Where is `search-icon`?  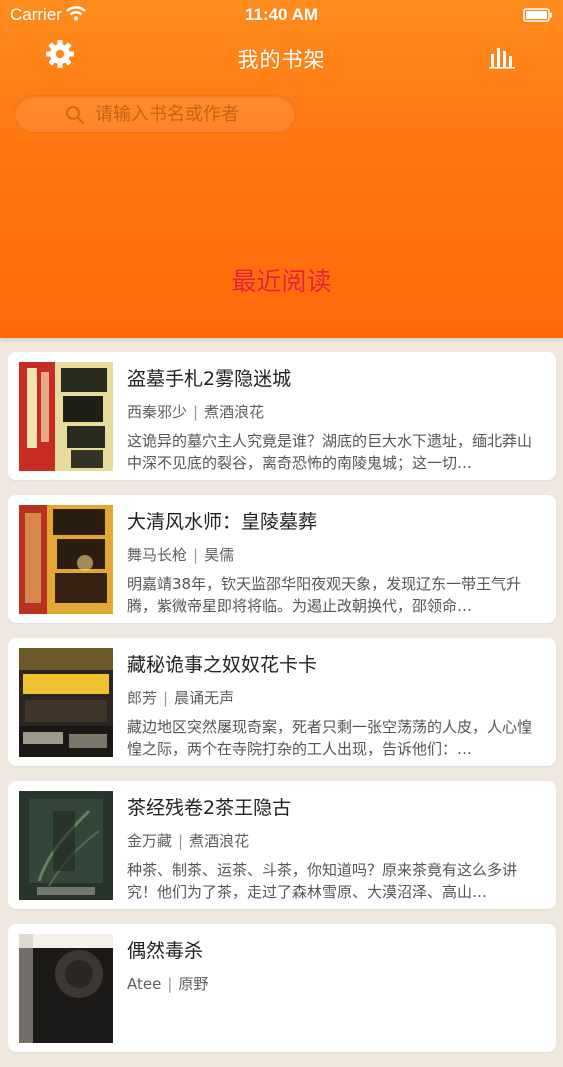 search-icon is located at coordinates (75, 115).